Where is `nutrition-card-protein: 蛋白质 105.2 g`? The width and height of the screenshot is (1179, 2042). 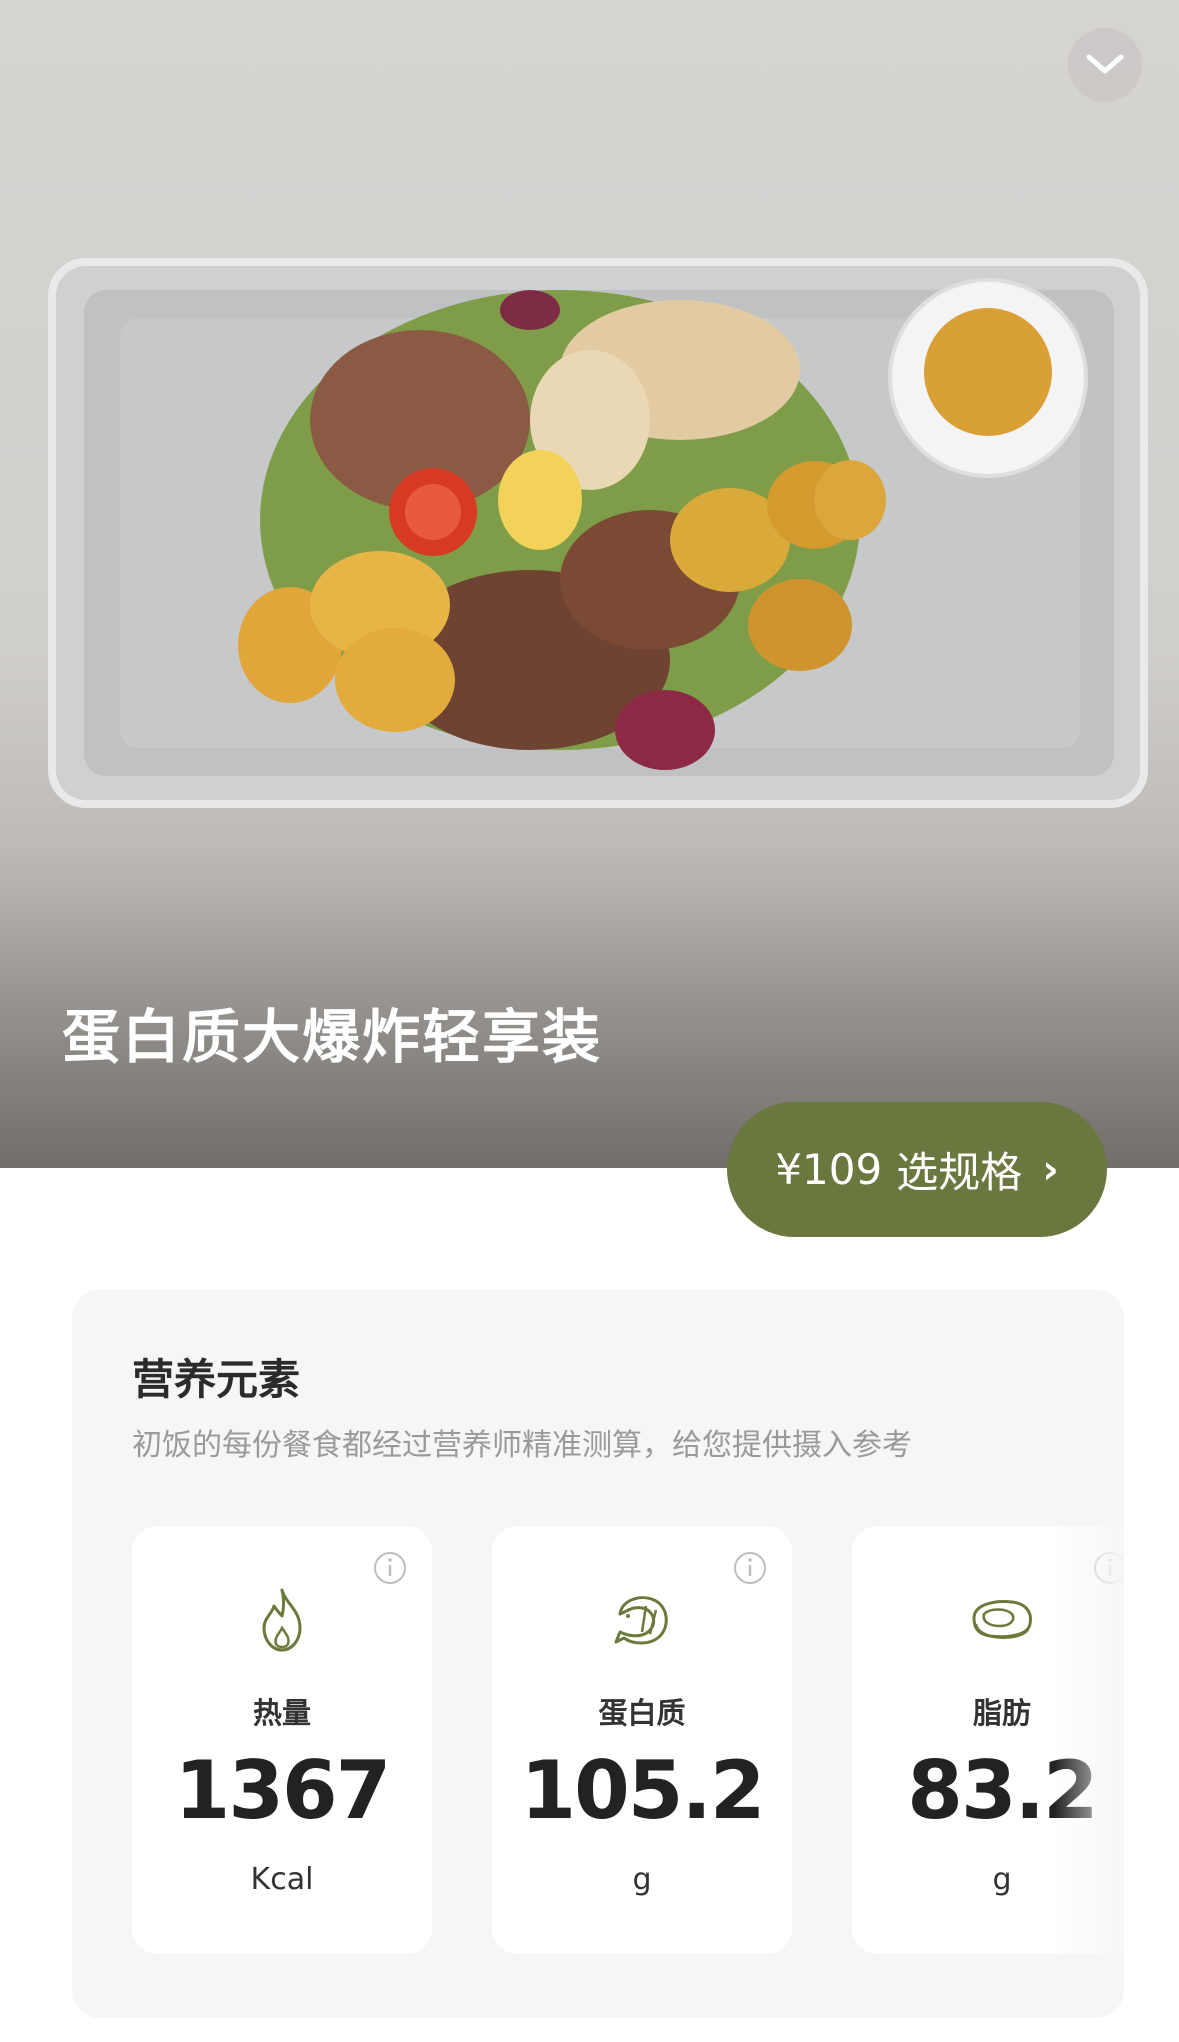 nutrition-card-protein: 蛋白质 105.2 g is located at coordinates (642, 1740).